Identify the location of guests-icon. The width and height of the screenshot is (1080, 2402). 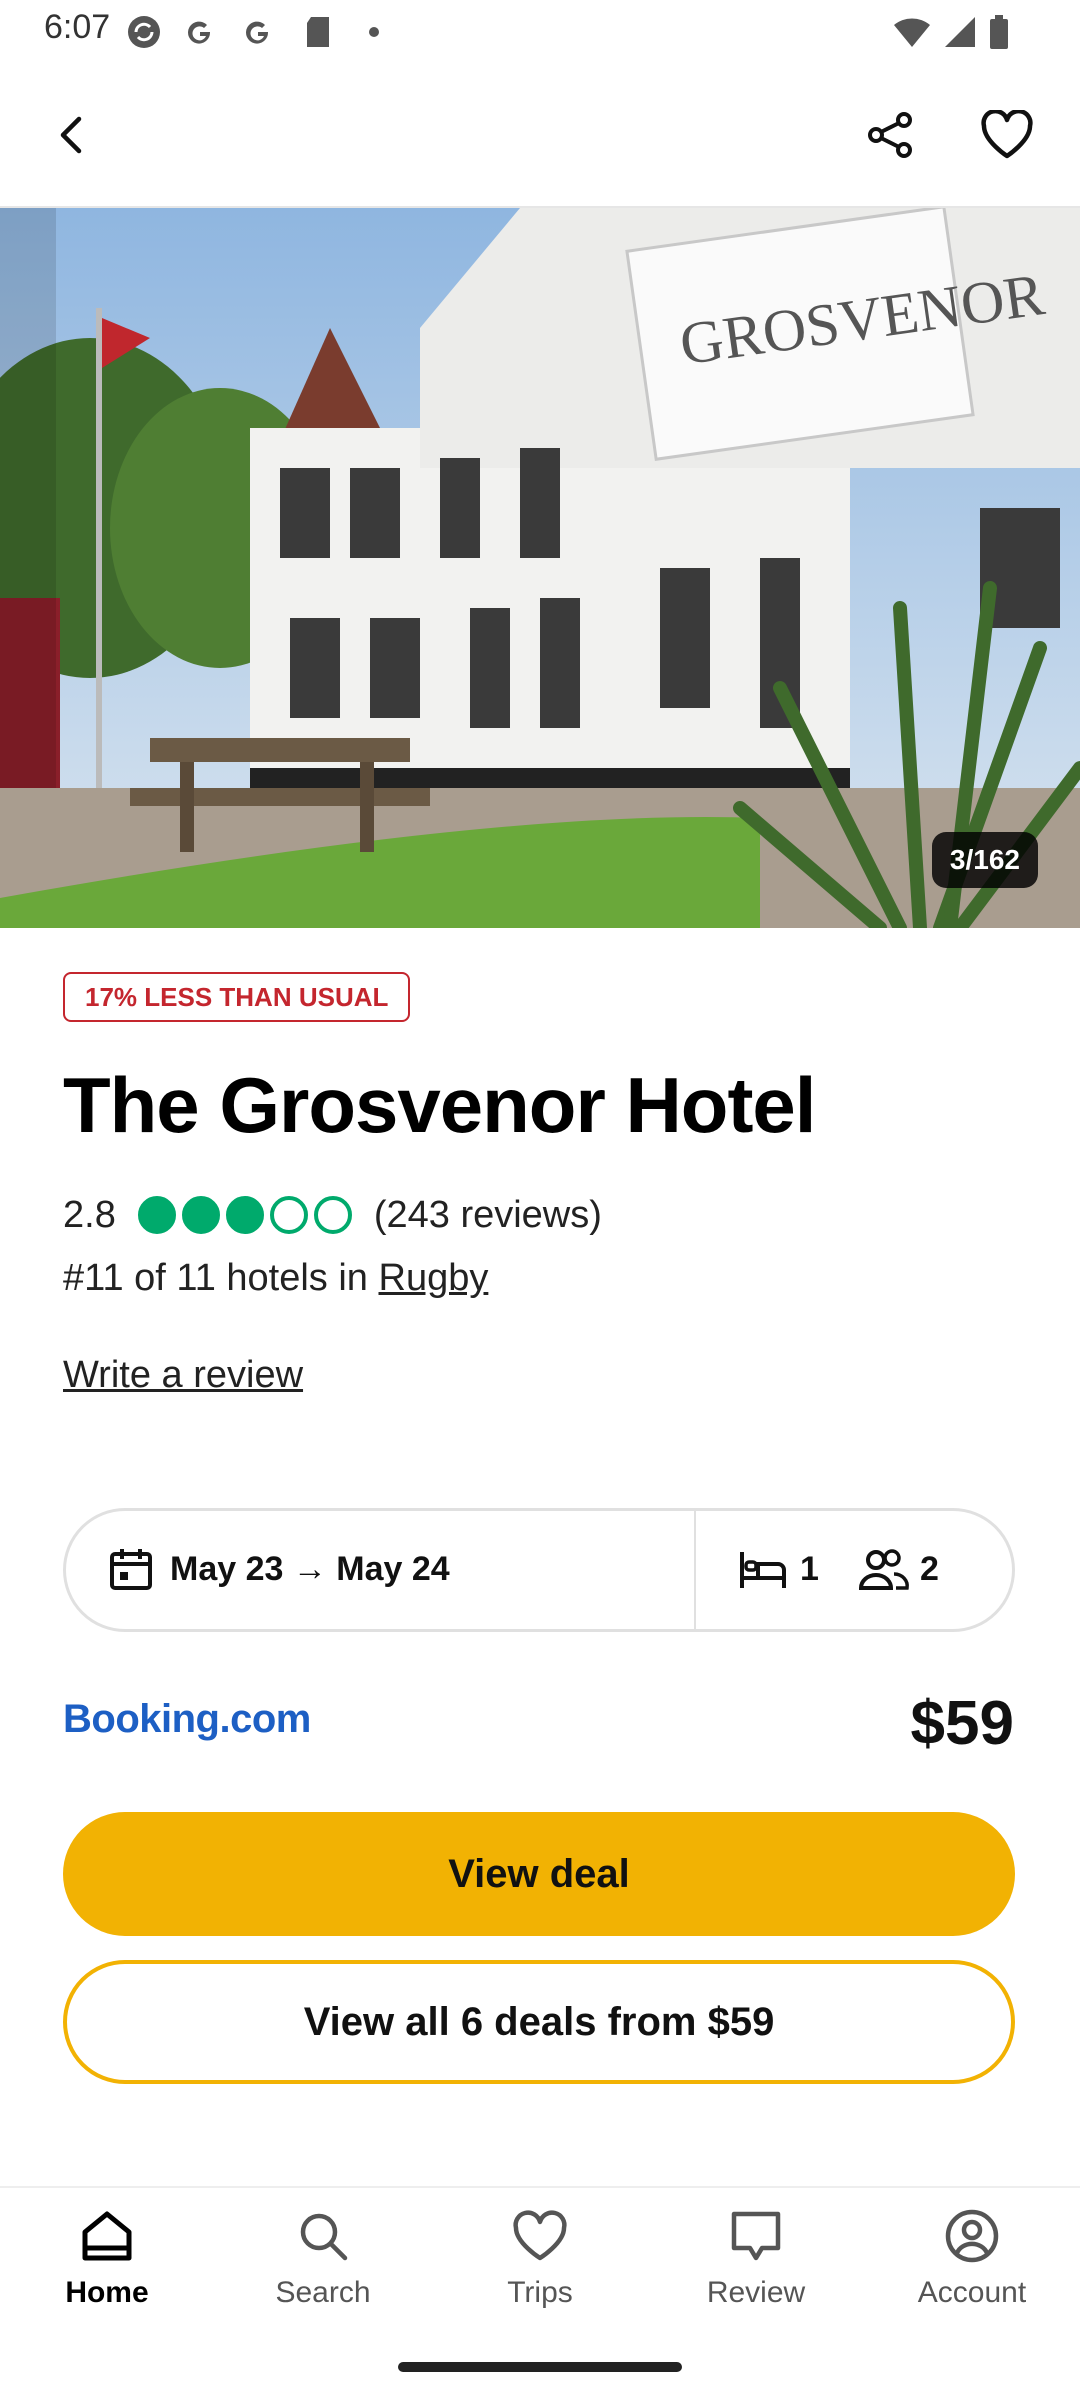
(884, 1571).